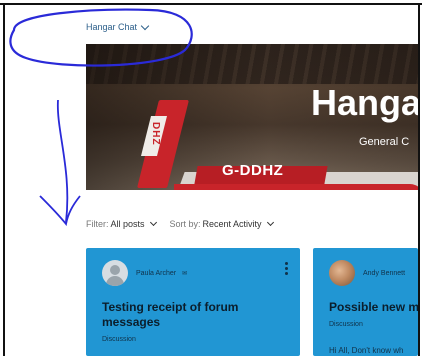 This screenshot has width=422, height=356. Describe the element at coordinates (115, 270) in the screenshot. I see `avatar-head` at that location.